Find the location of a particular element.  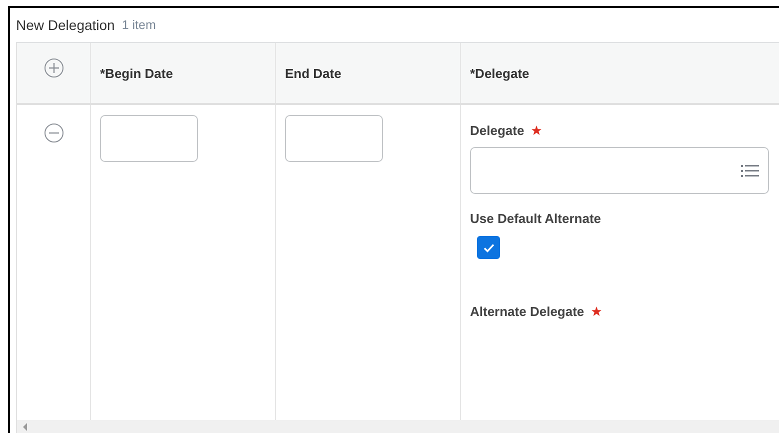

remove-row-button is located at coordinates (54, 133).